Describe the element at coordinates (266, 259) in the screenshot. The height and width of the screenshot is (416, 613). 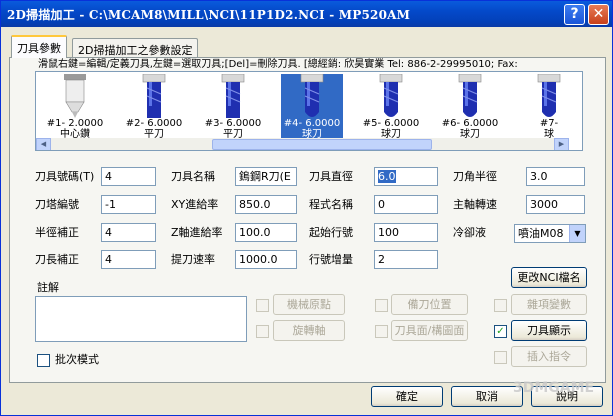
I see `retract-rate-field: 1000.0` at that location.